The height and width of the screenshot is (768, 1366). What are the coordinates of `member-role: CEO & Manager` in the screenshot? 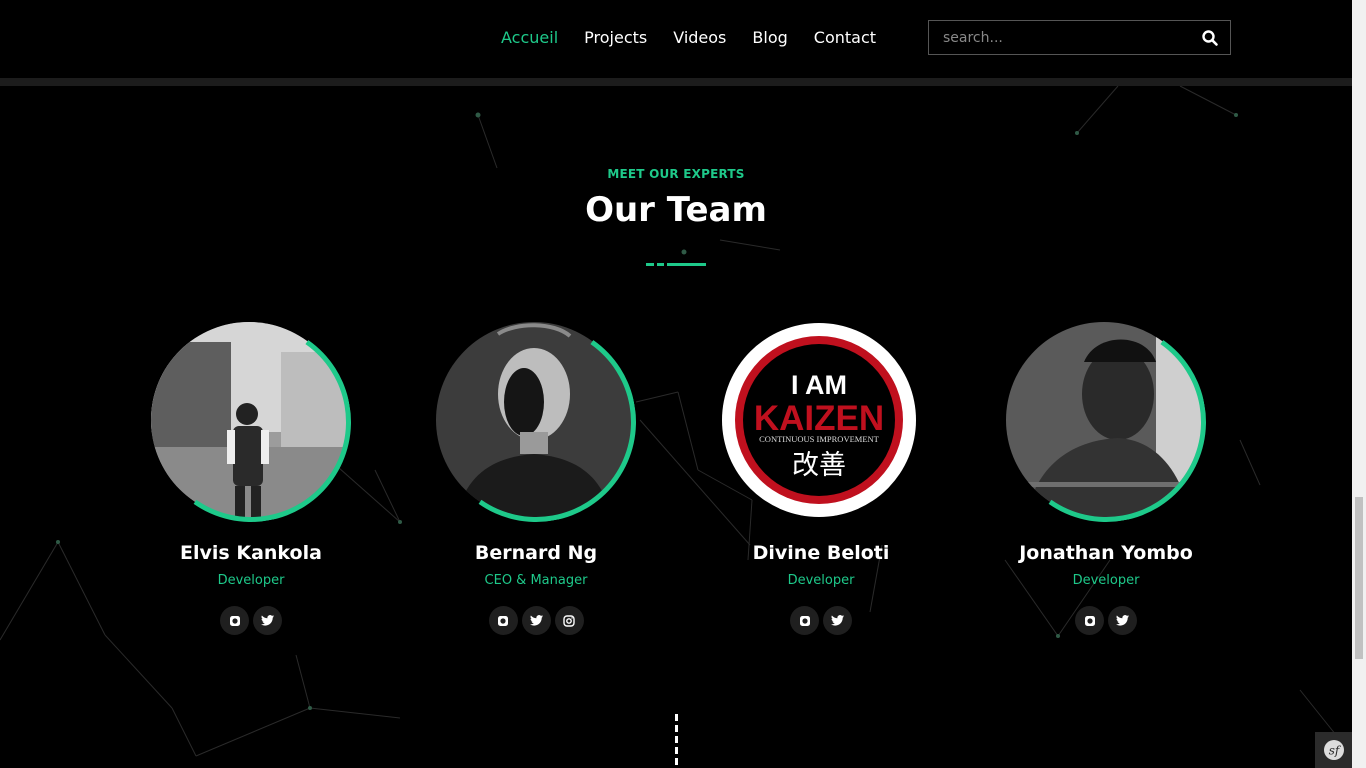 It's located at (536, 580).